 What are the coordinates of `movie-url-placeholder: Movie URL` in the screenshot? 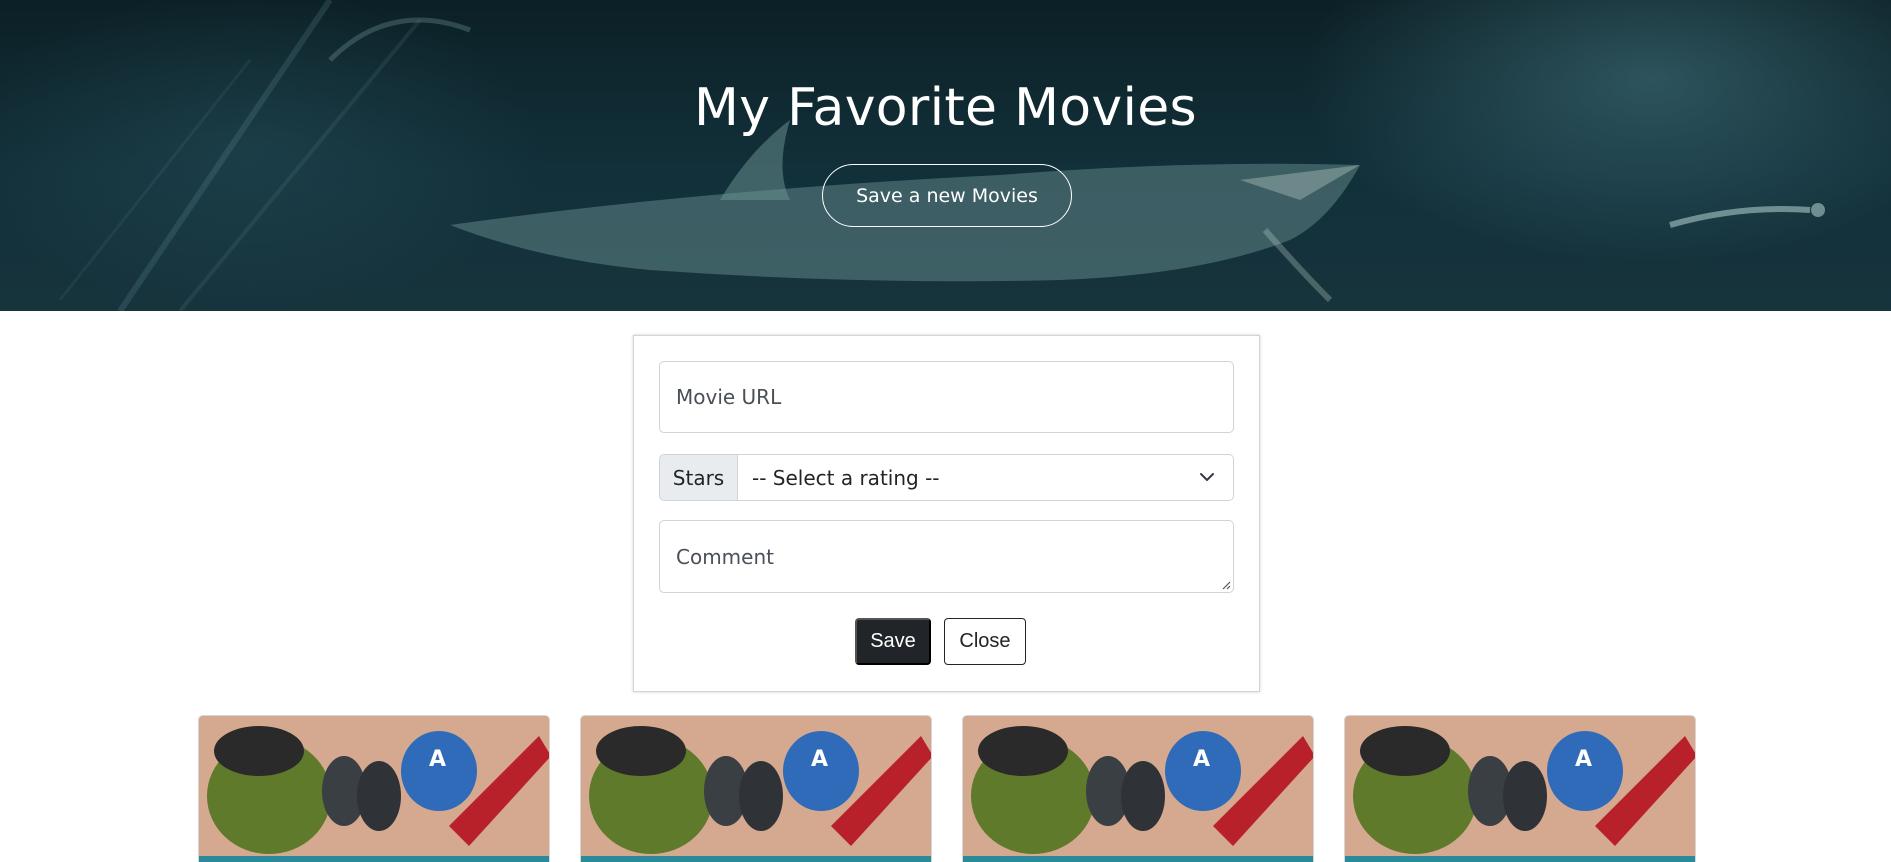 It's located at (729, 397).